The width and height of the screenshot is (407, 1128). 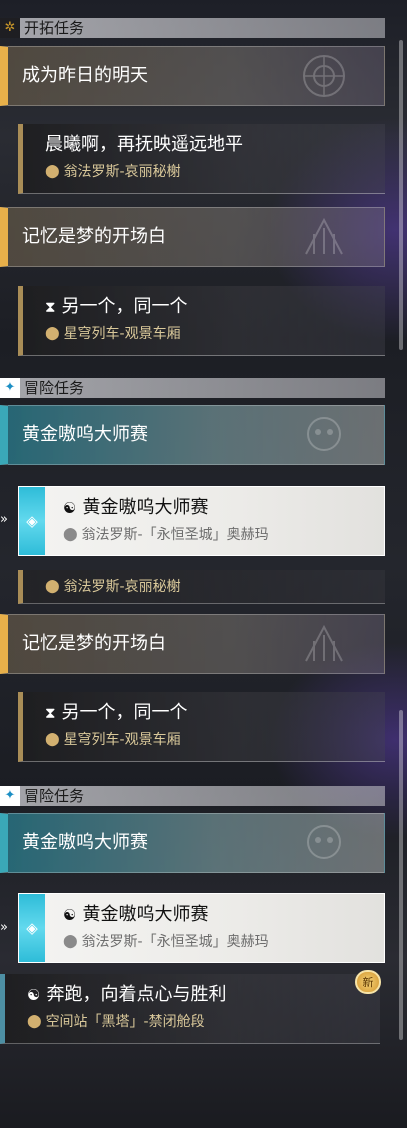 I want to click on quest-item-2: ⧗ 另一个，同一个 ⬤ 星穹列车-观景车厢, so click(x=201, y=321).